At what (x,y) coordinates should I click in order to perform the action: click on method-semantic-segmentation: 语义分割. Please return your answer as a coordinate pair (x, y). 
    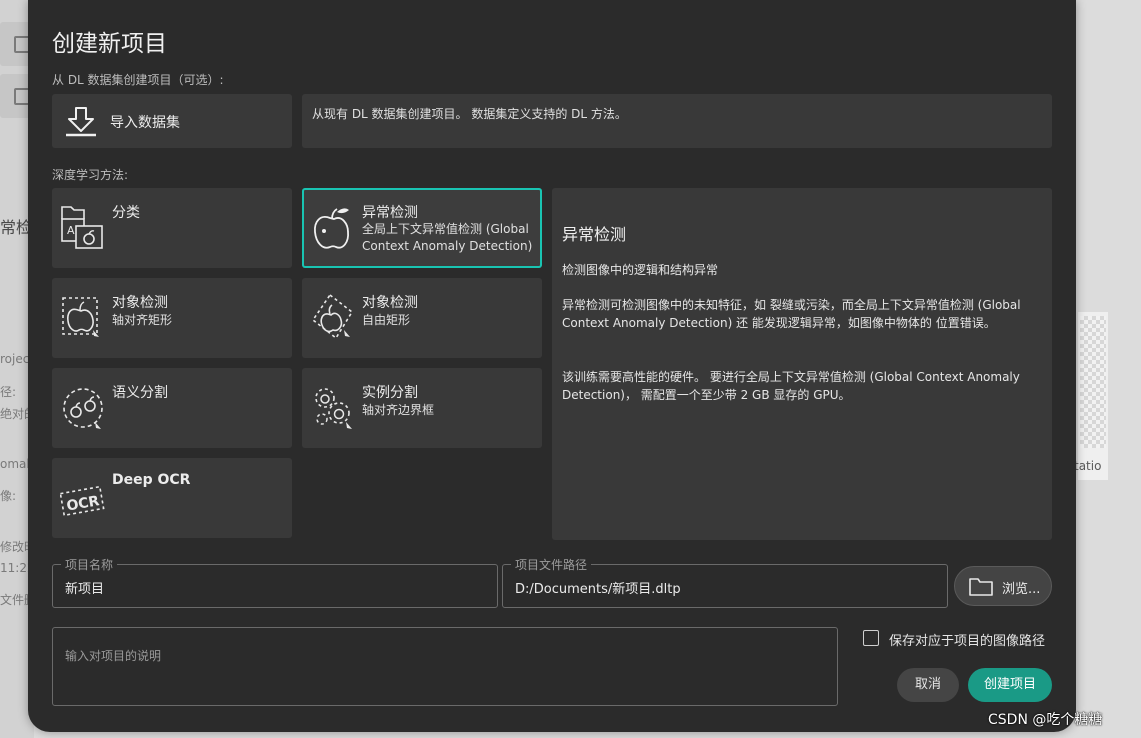
    Looking at the image, I should click on (172, 408).